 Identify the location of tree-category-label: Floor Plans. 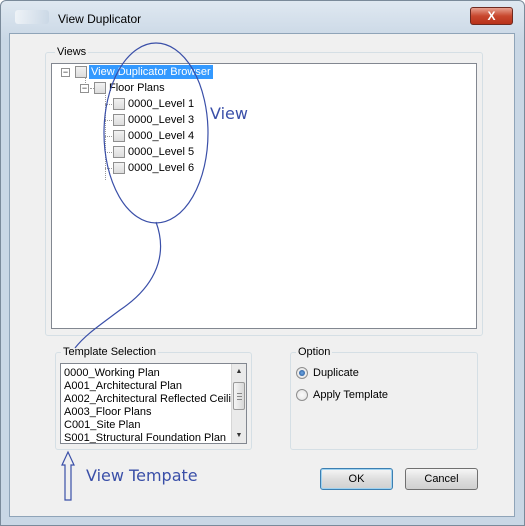
(137, 88).